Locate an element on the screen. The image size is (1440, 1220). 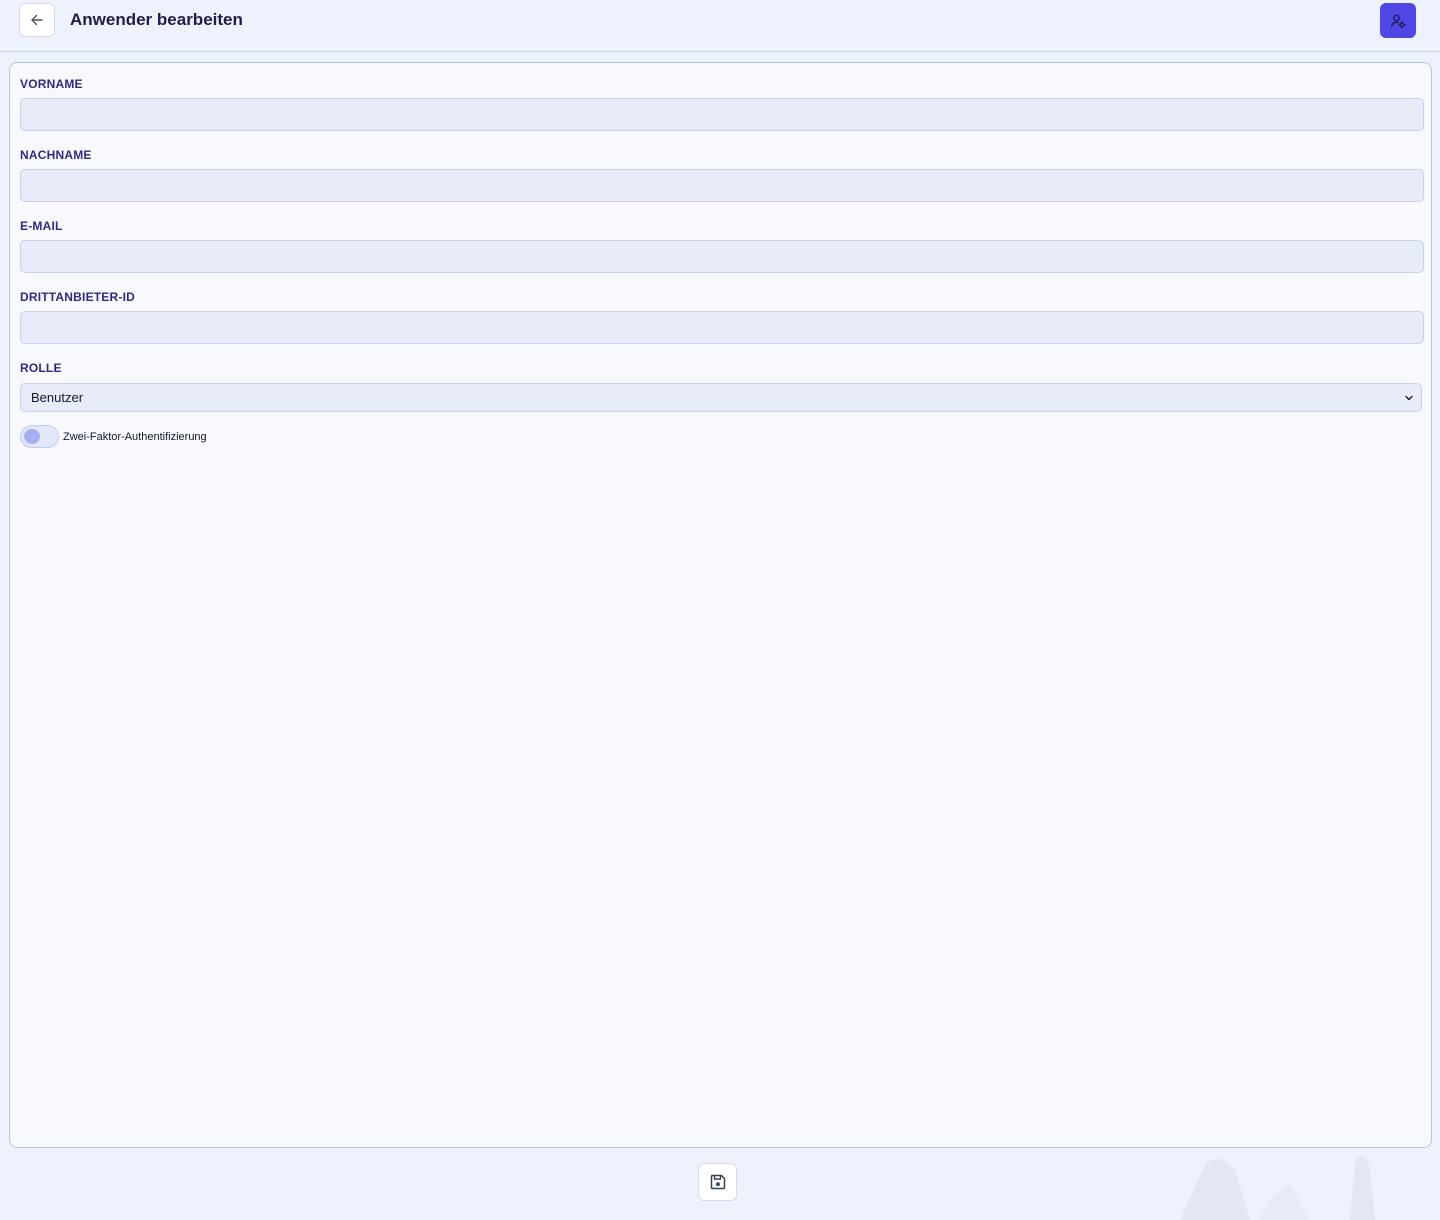
two-factor-toggle is located at coordinates (39, 436).